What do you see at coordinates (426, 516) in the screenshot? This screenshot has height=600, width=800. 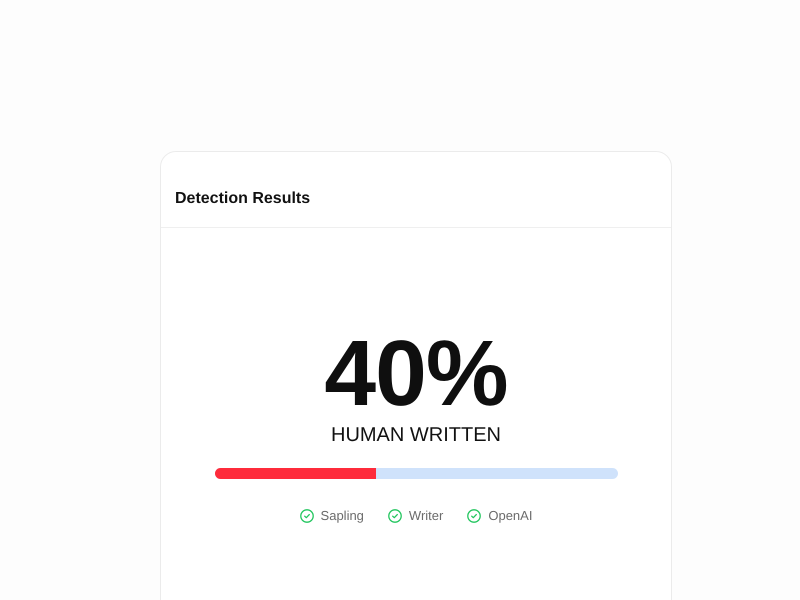 I see `detector-name: Writer` at bounding box center [426, 516].